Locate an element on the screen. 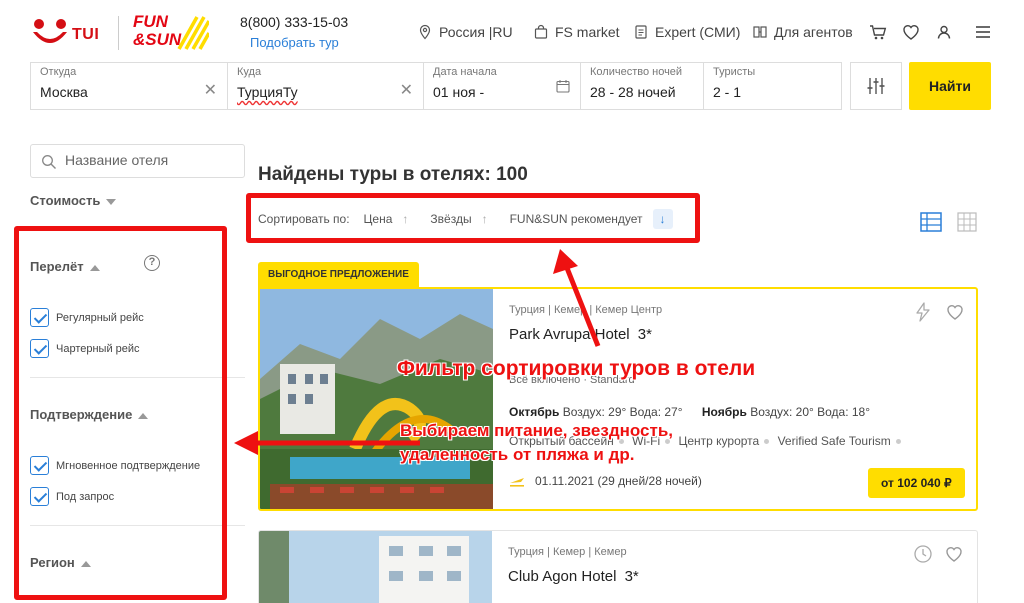 The width and height of the screenshot is (1024, 603). funsun-logo: FUN &SUN is located at coordinates (171, 33).